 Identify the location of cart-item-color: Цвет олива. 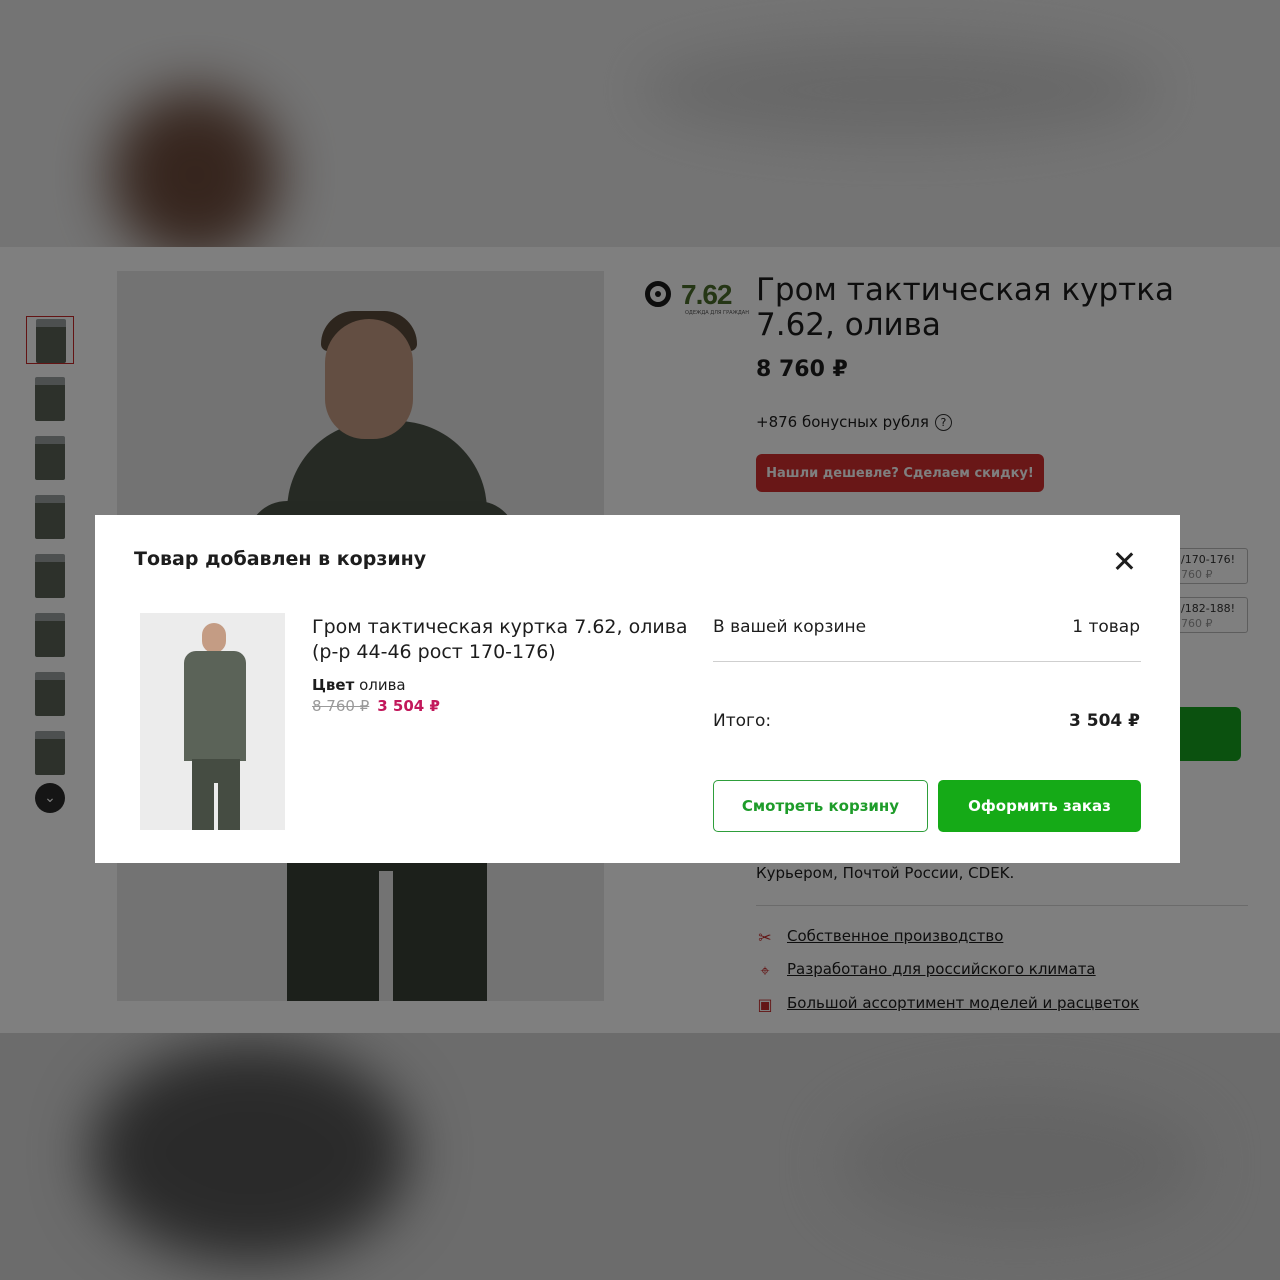
(359, 685).